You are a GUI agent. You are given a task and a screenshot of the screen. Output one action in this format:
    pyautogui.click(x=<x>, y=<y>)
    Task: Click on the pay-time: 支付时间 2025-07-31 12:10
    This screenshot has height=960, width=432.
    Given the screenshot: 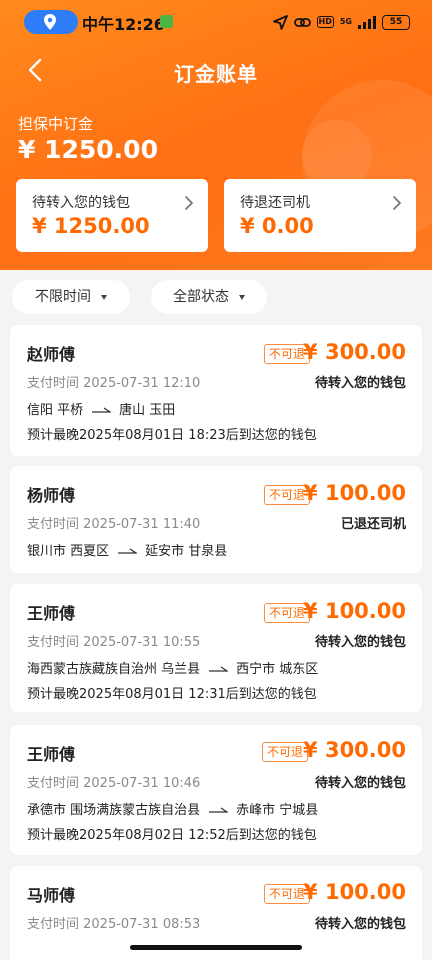 What is the action you would take?
    pyautogui.click(x=114, y=383)
    